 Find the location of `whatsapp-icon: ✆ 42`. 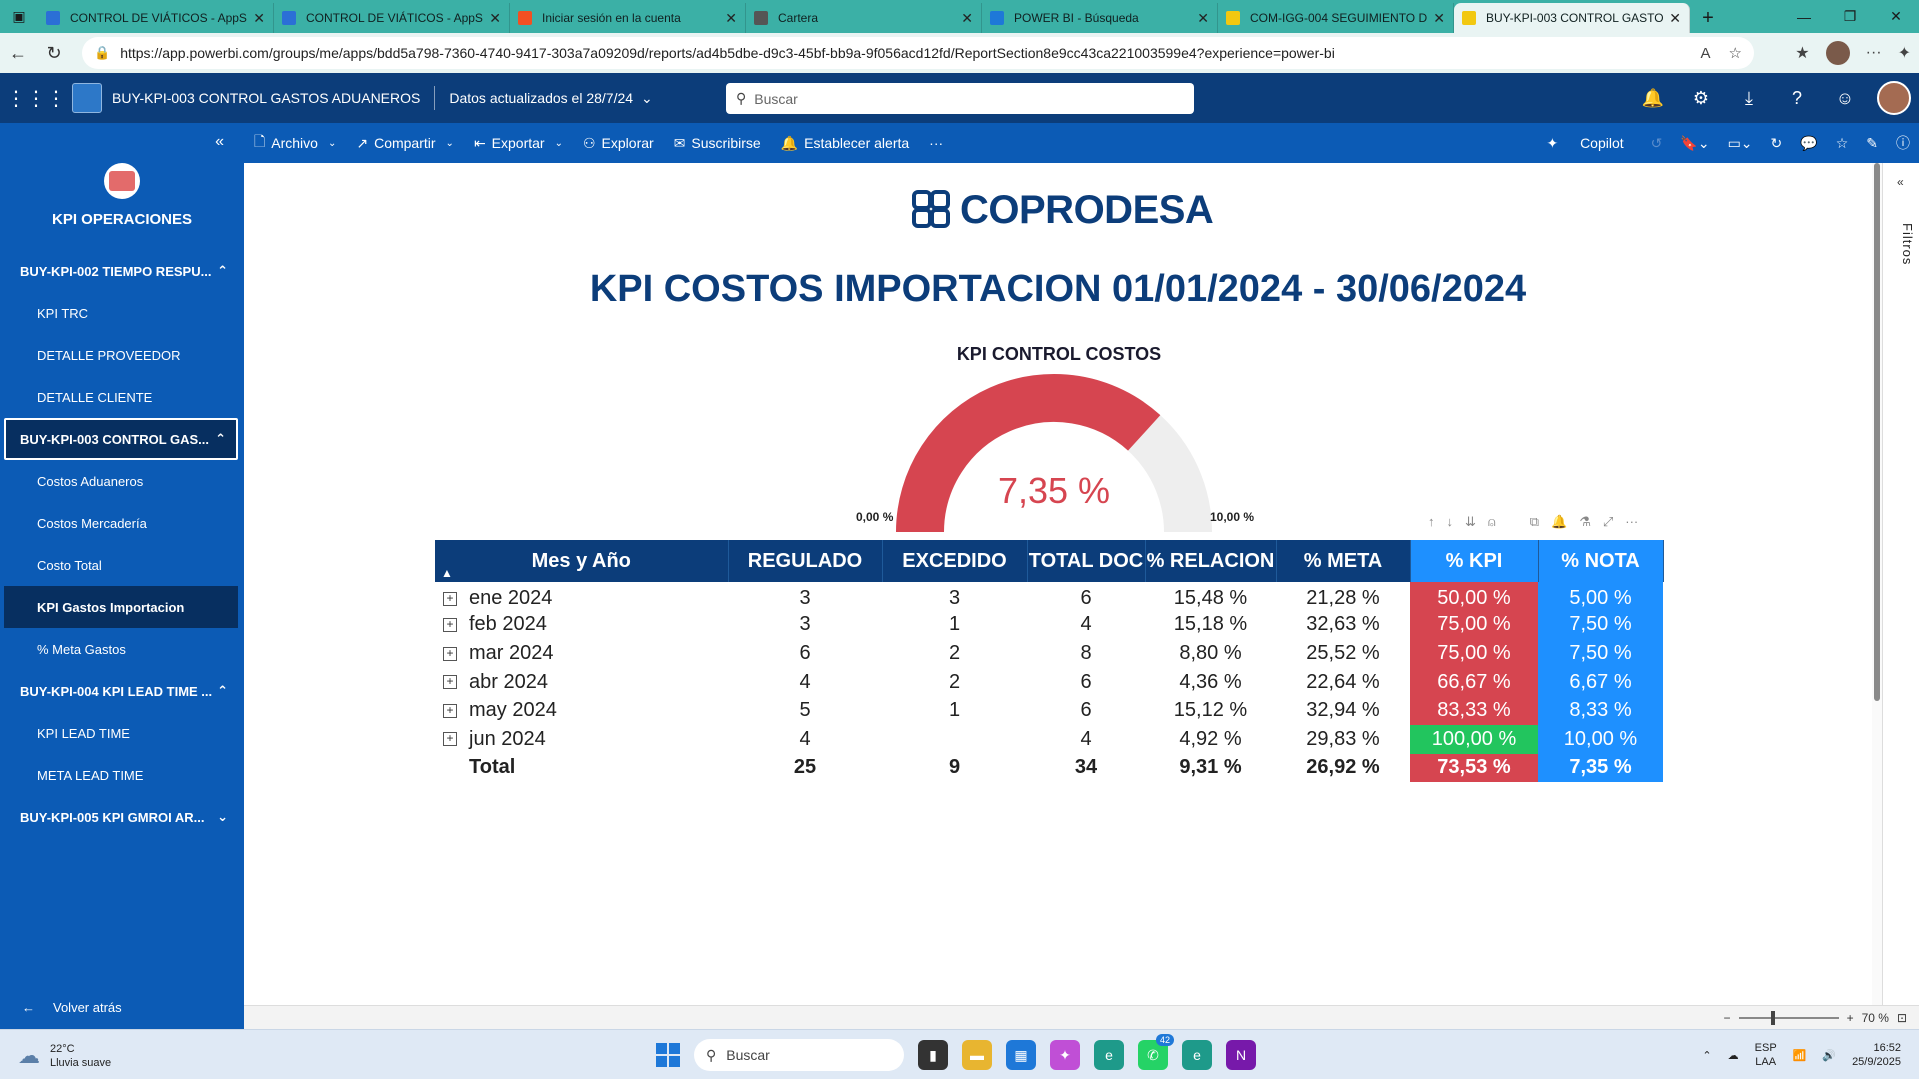

whatsapp-icon: ✆ 42 is located at coordinates (1156, 1052).